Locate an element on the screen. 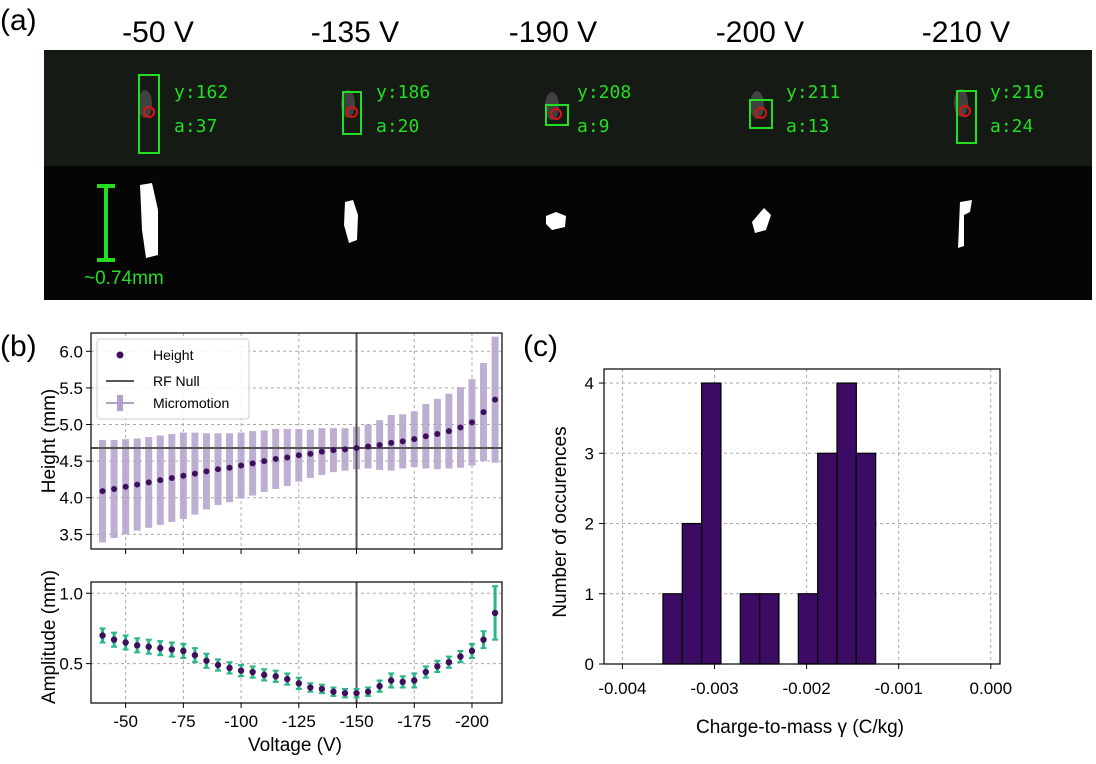 This screenshot has height=764, width=1096. frame-a-label: a:13 is located at coordinates (807, 126).